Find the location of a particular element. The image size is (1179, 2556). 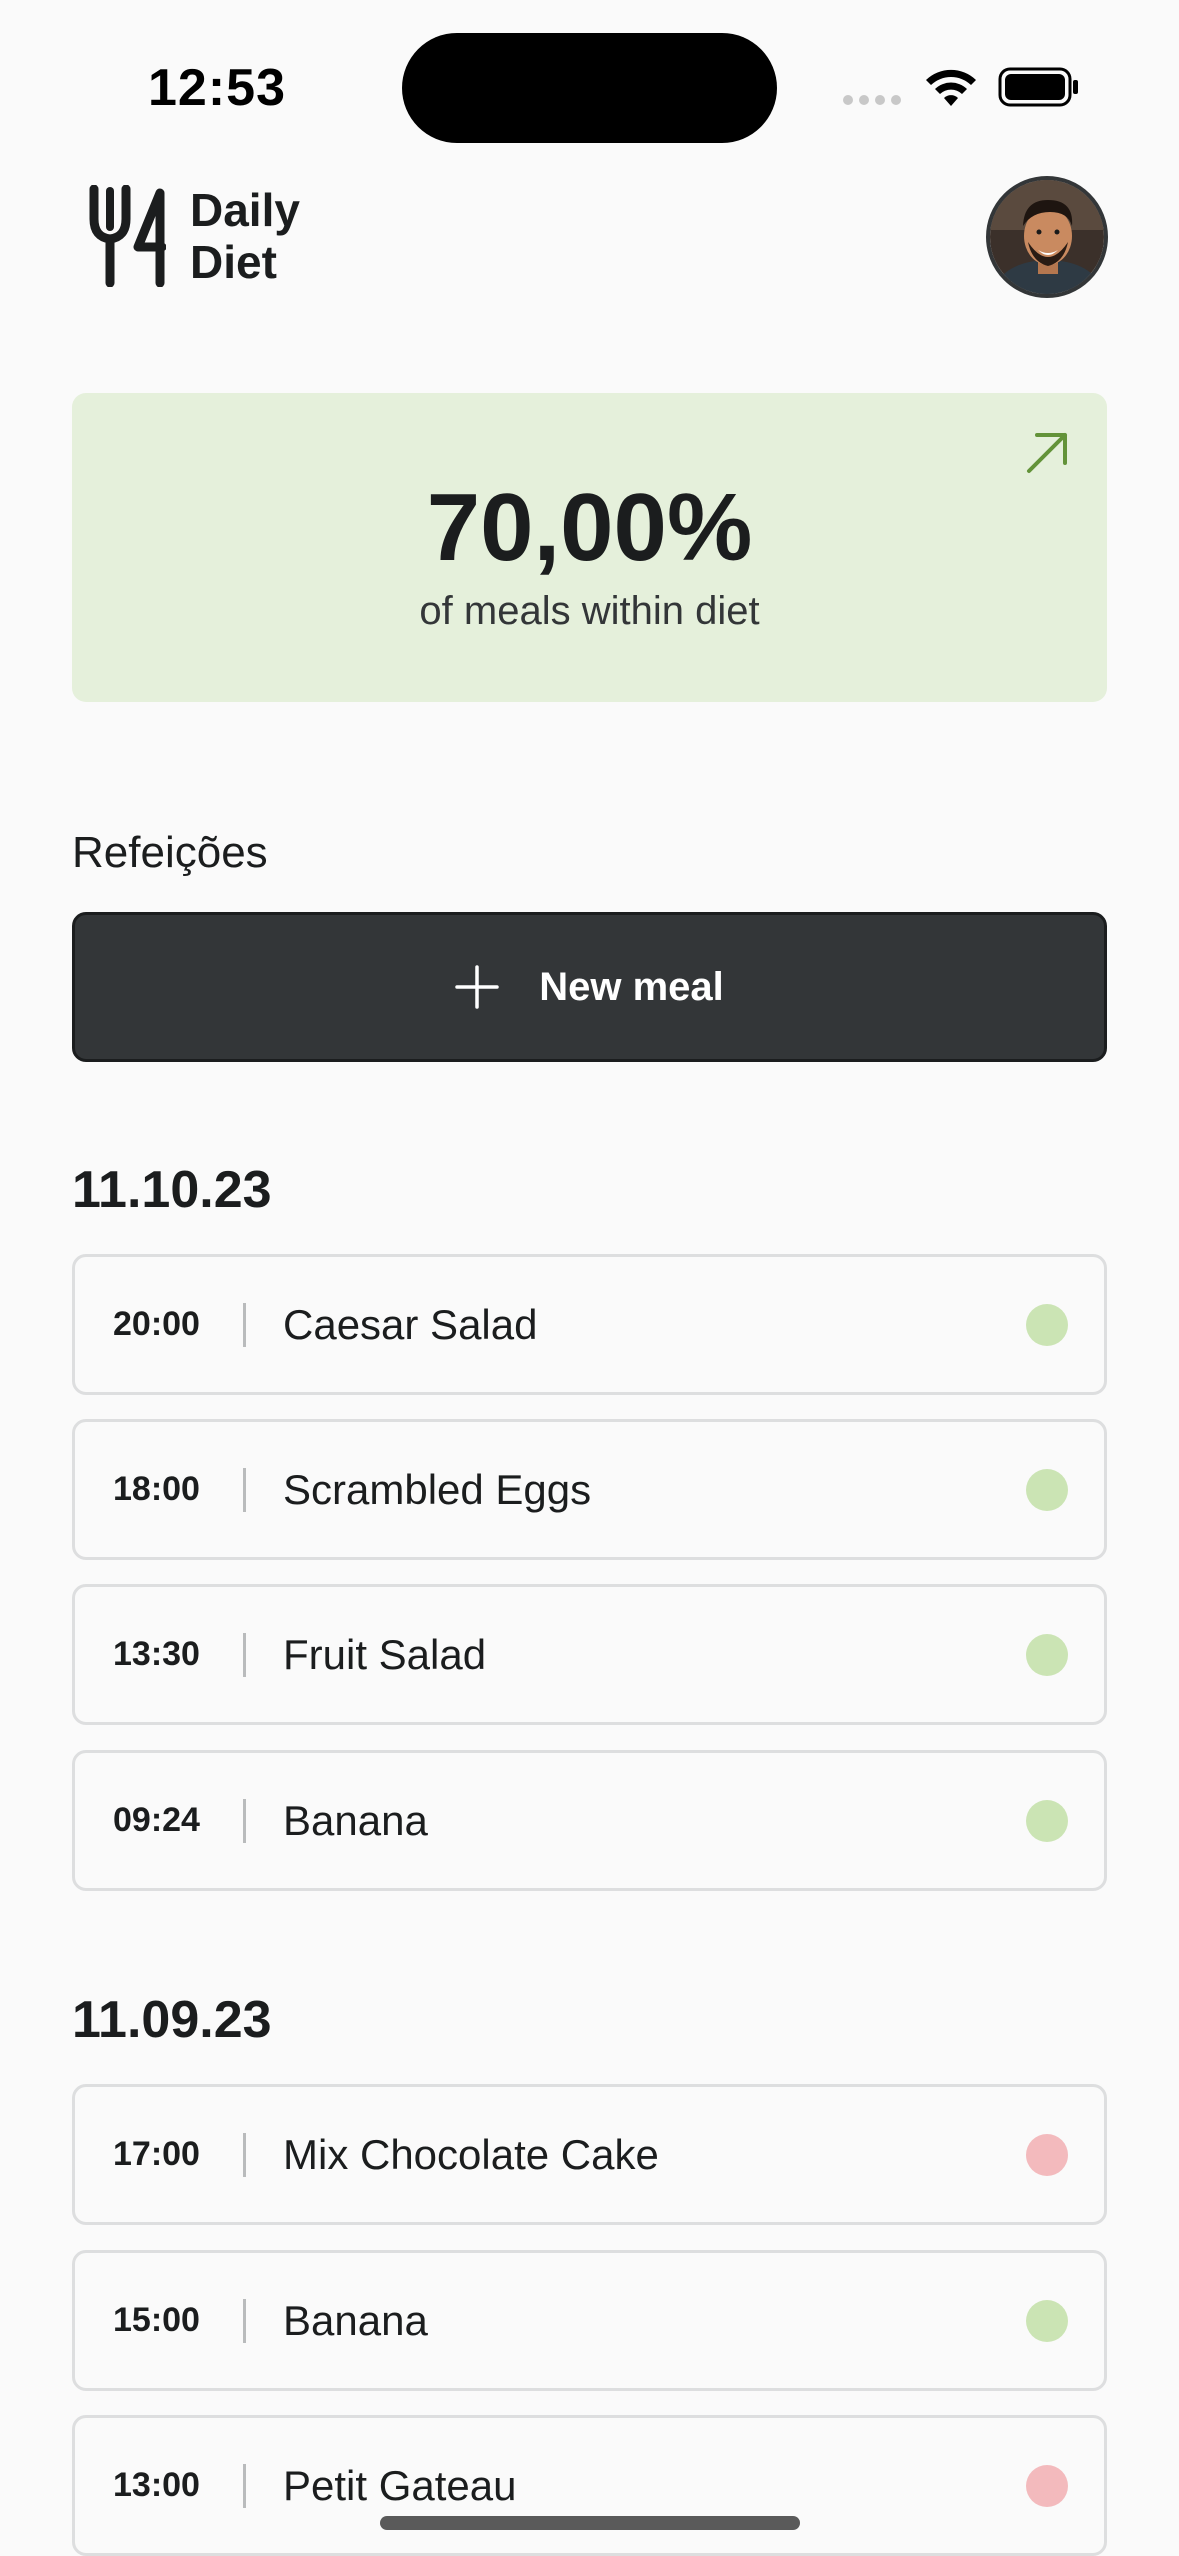

app-logo: Daily Diet is located at coordinates (193, 236).